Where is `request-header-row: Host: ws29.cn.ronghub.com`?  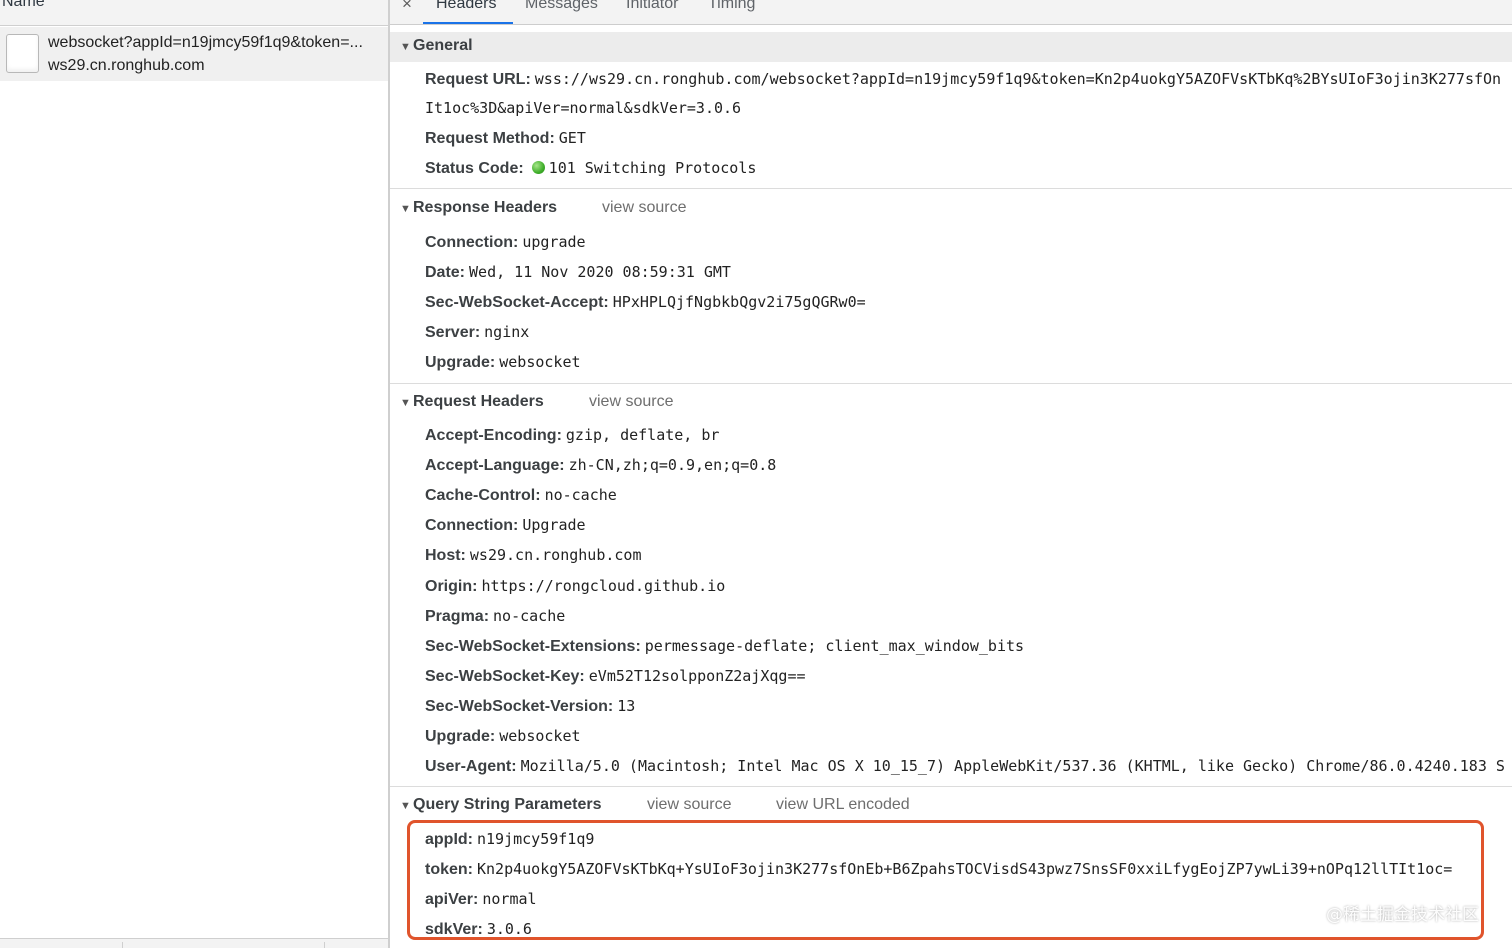 request-header-row: Host: ws29.cn.ronghub.com is located at coordinates (533, 555).